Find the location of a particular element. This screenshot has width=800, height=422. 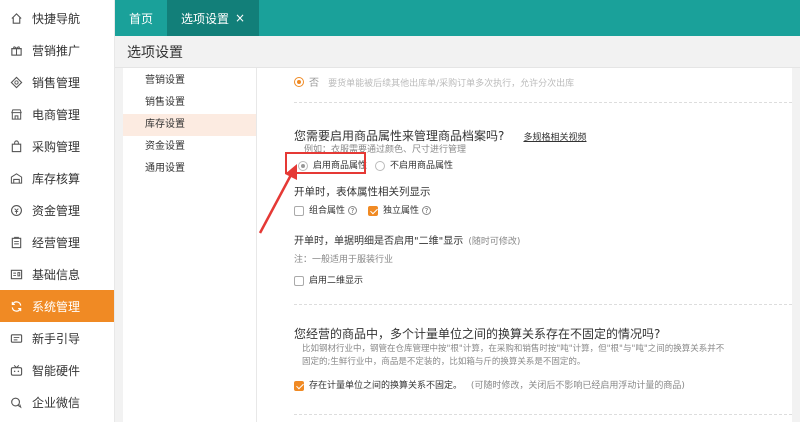

warehouse-icon is located at coordinates (16, 178).